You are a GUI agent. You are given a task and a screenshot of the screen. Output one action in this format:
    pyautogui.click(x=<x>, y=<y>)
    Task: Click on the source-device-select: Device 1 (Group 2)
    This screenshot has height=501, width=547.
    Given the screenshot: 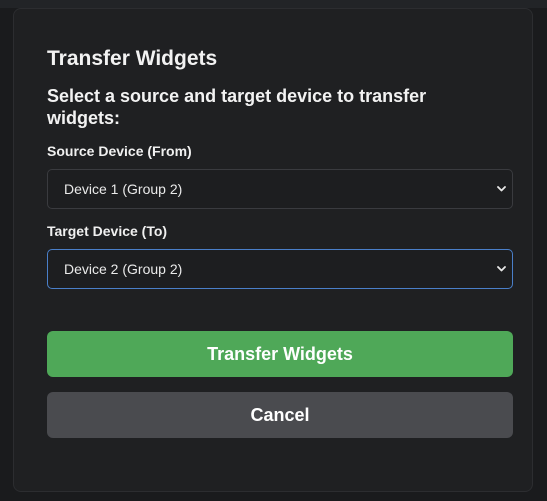 What is the action you would take?
    pyautogui.click(x=280, y=189)
    